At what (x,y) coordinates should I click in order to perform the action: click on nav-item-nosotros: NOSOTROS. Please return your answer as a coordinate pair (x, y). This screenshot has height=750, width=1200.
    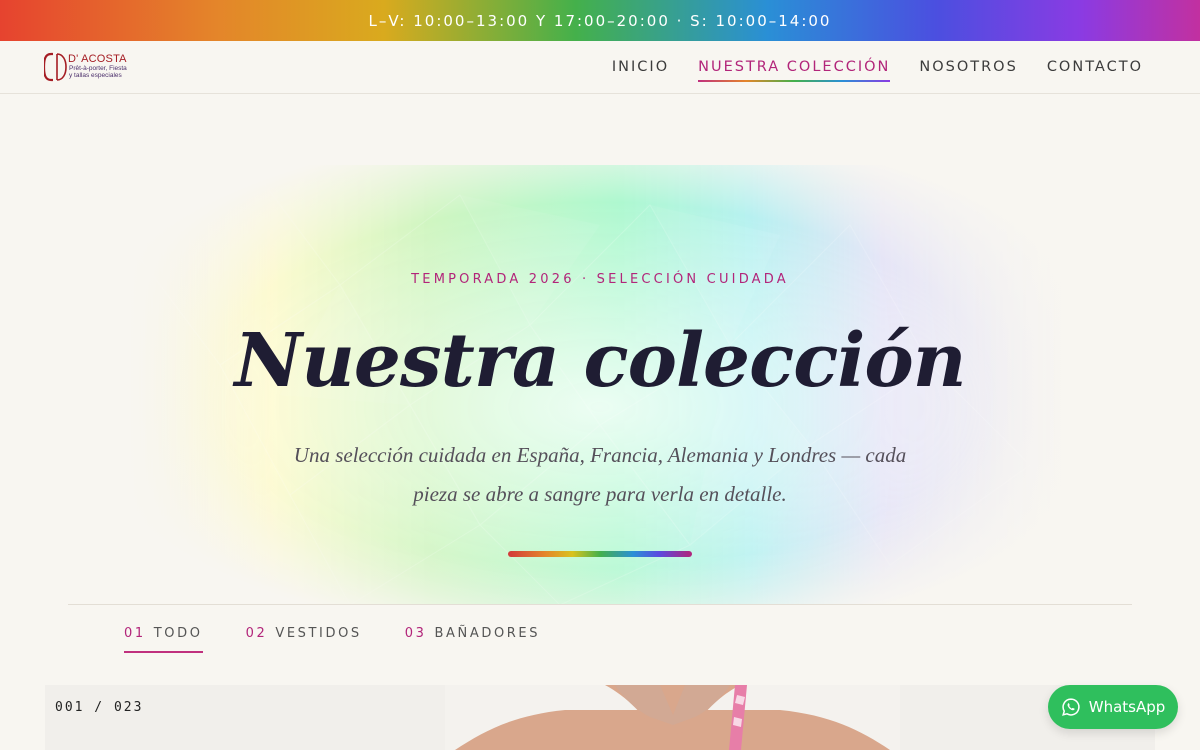
    Looking at the image, I should click on (968, 68).